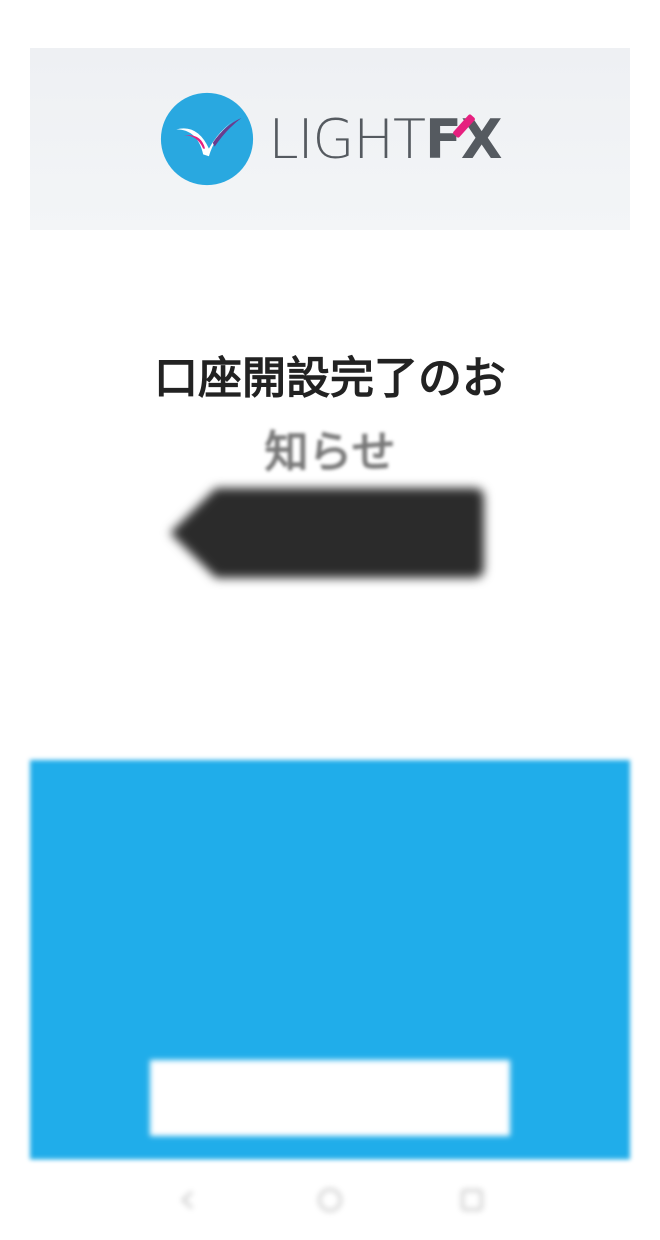 This screenshot has height=1240, width=660. Describe the element at coordinates (206, 139) in the screenshot. I see `light-fx-logo-mark-icon` at that location.